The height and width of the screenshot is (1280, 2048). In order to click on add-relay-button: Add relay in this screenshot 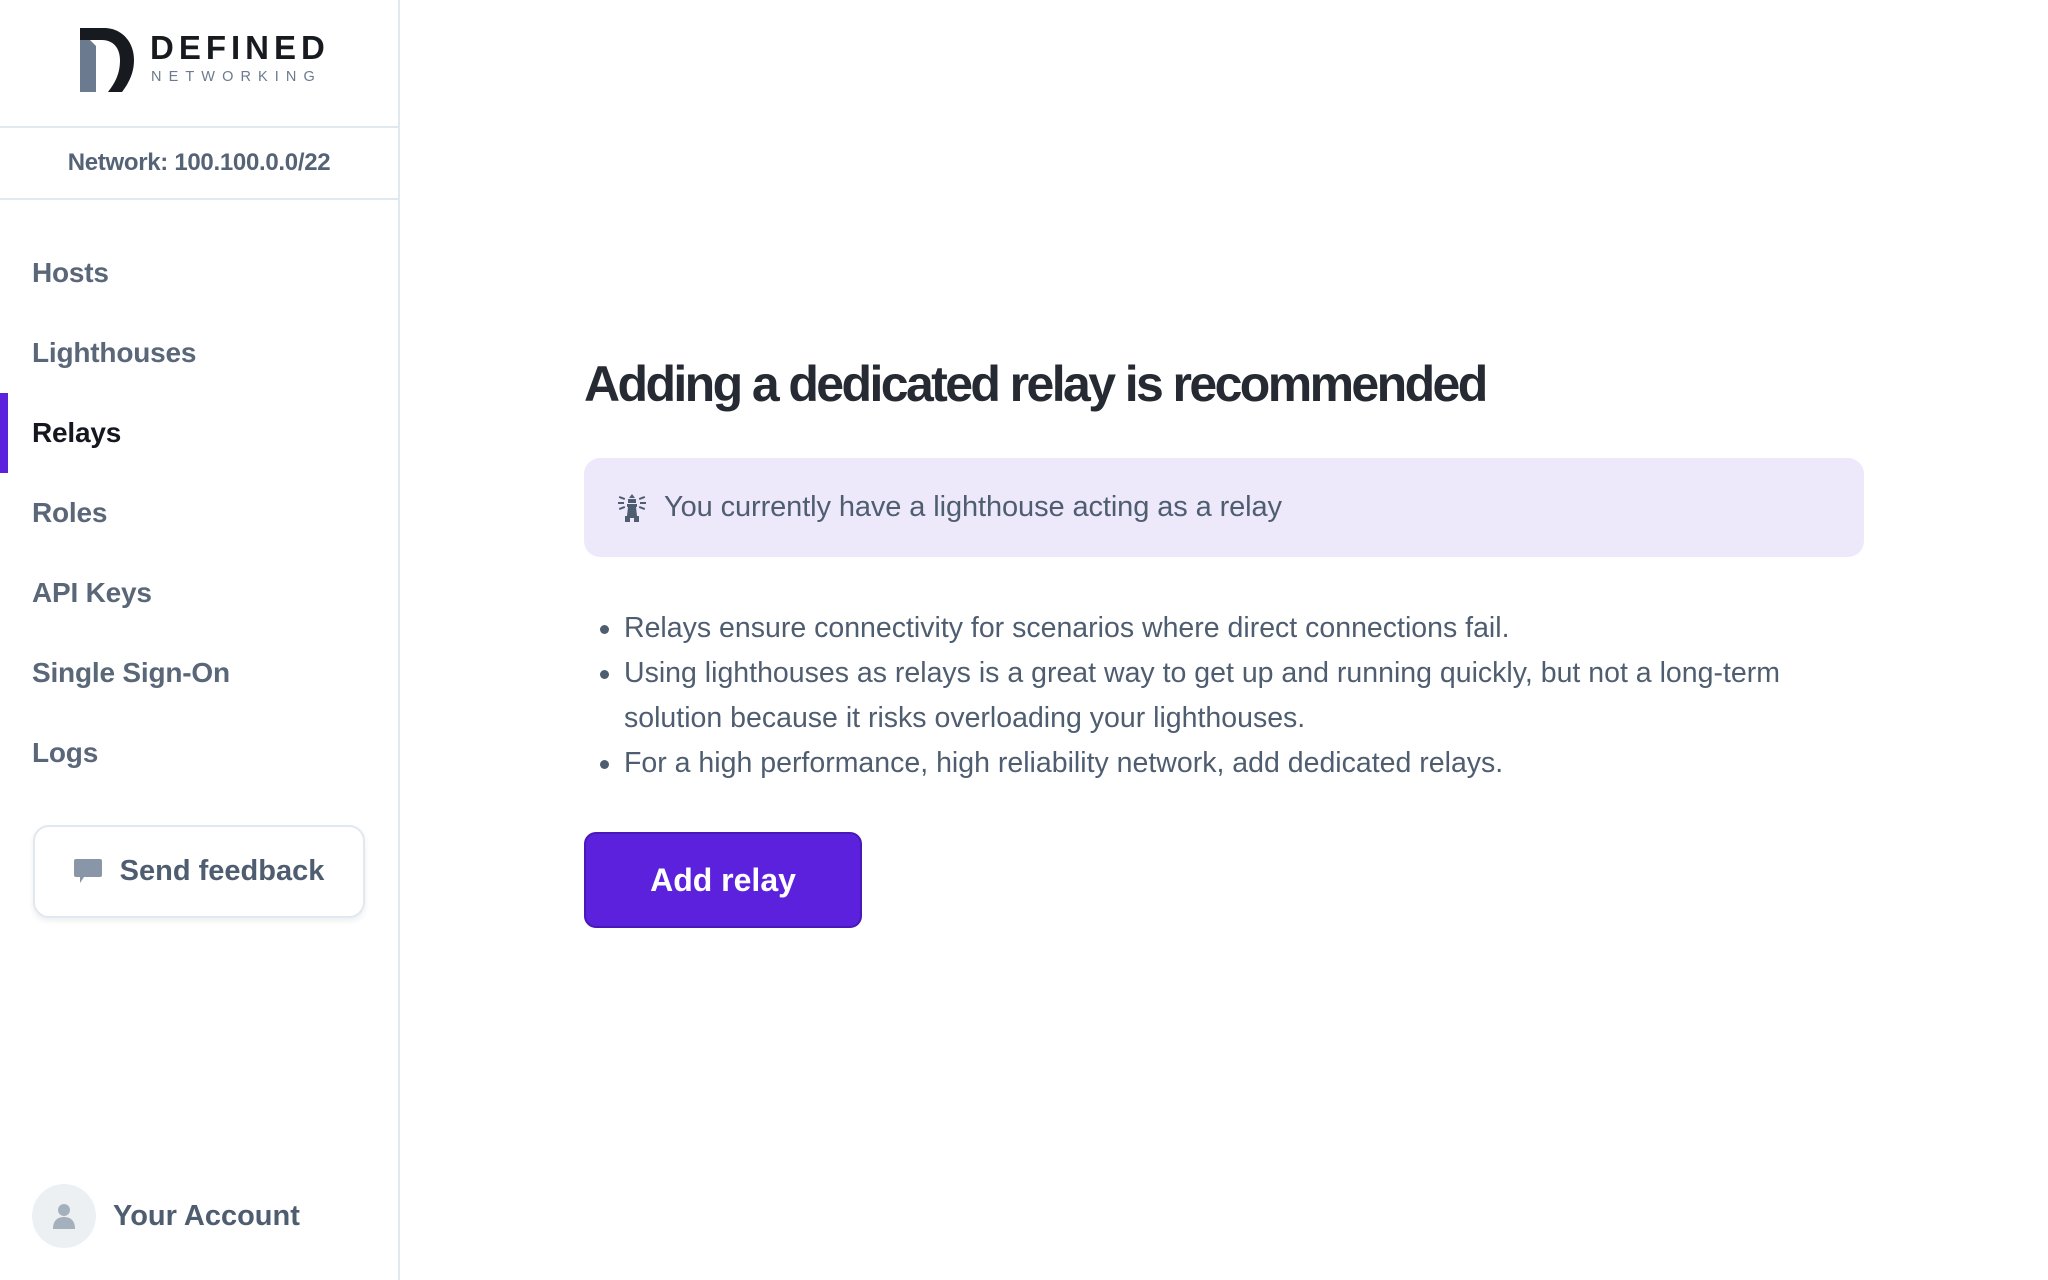, I will do `click(723, 880)`.